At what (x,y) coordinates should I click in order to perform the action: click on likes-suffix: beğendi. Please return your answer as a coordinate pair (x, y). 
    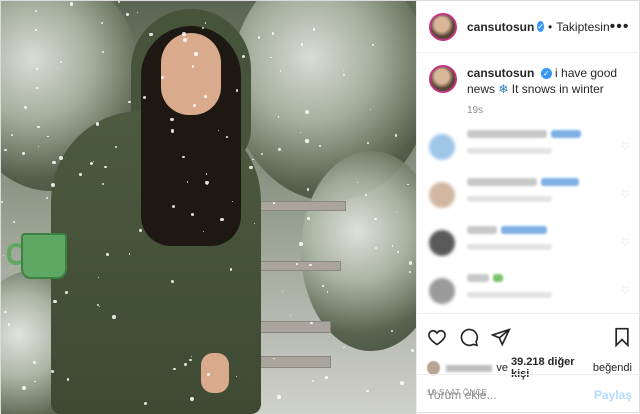
    Looking at the image, I should click on (612, 368).